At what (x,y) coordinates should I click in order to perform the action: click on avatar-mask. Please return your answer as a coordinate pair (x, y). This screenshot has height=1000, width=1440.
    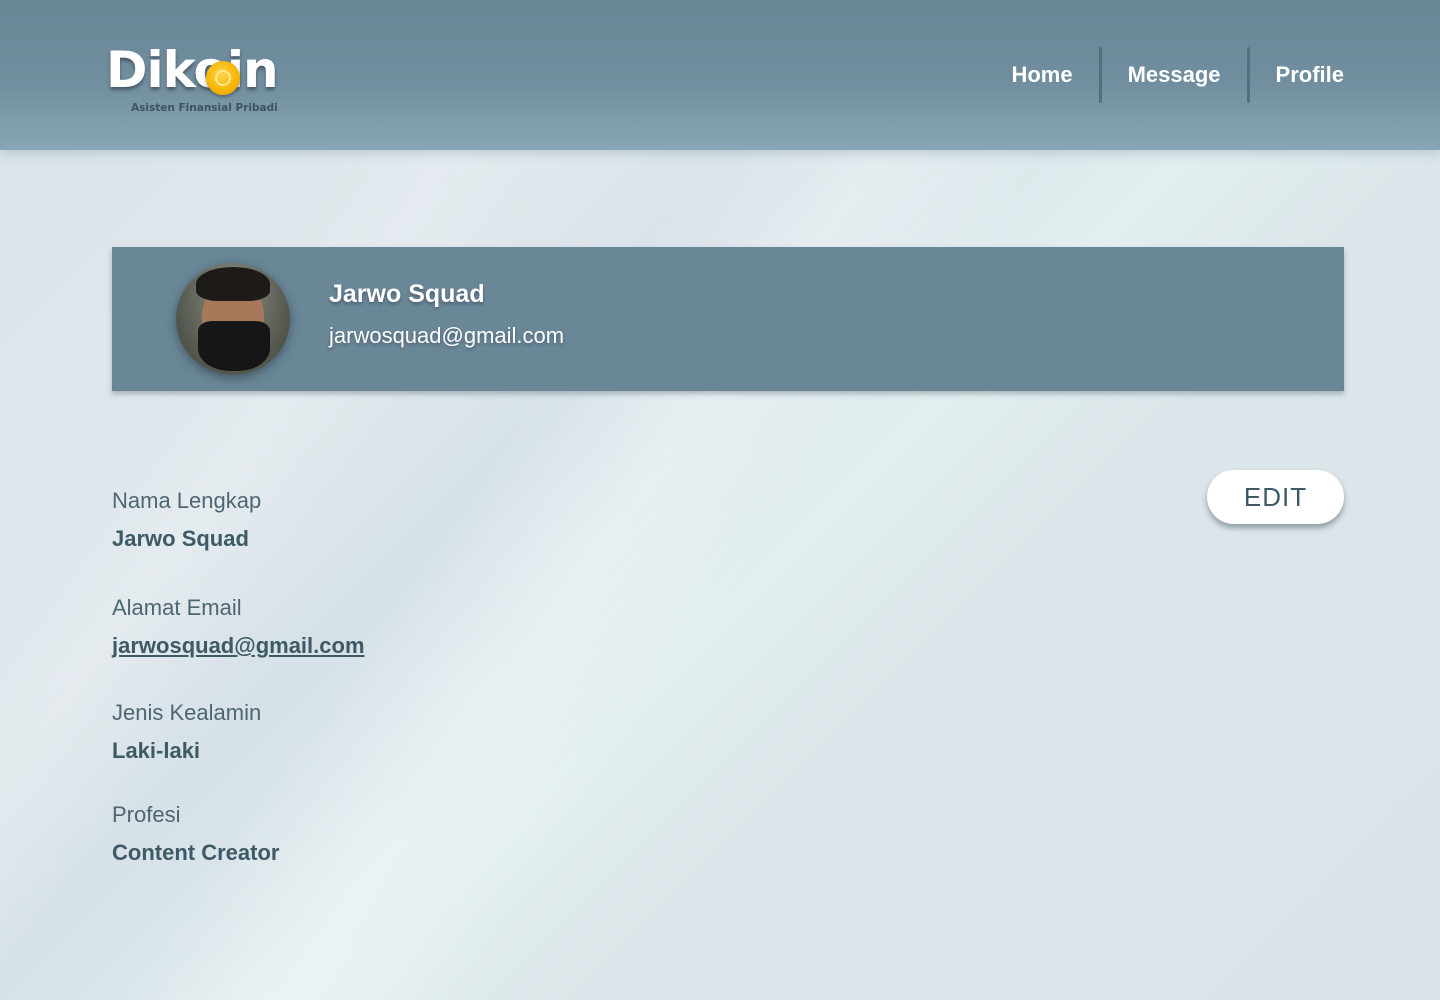
    Looking at the image, I should click on (234, 346).